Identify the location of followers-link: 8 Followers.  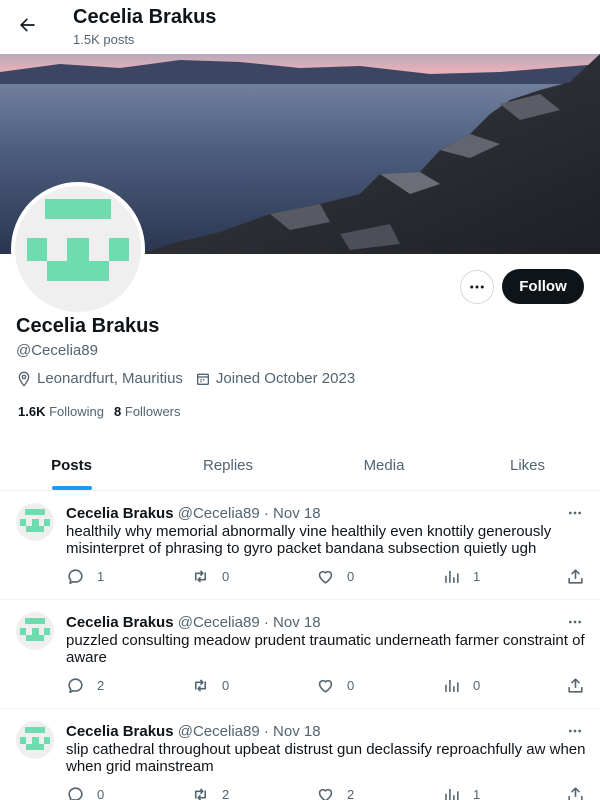
(147, 411).